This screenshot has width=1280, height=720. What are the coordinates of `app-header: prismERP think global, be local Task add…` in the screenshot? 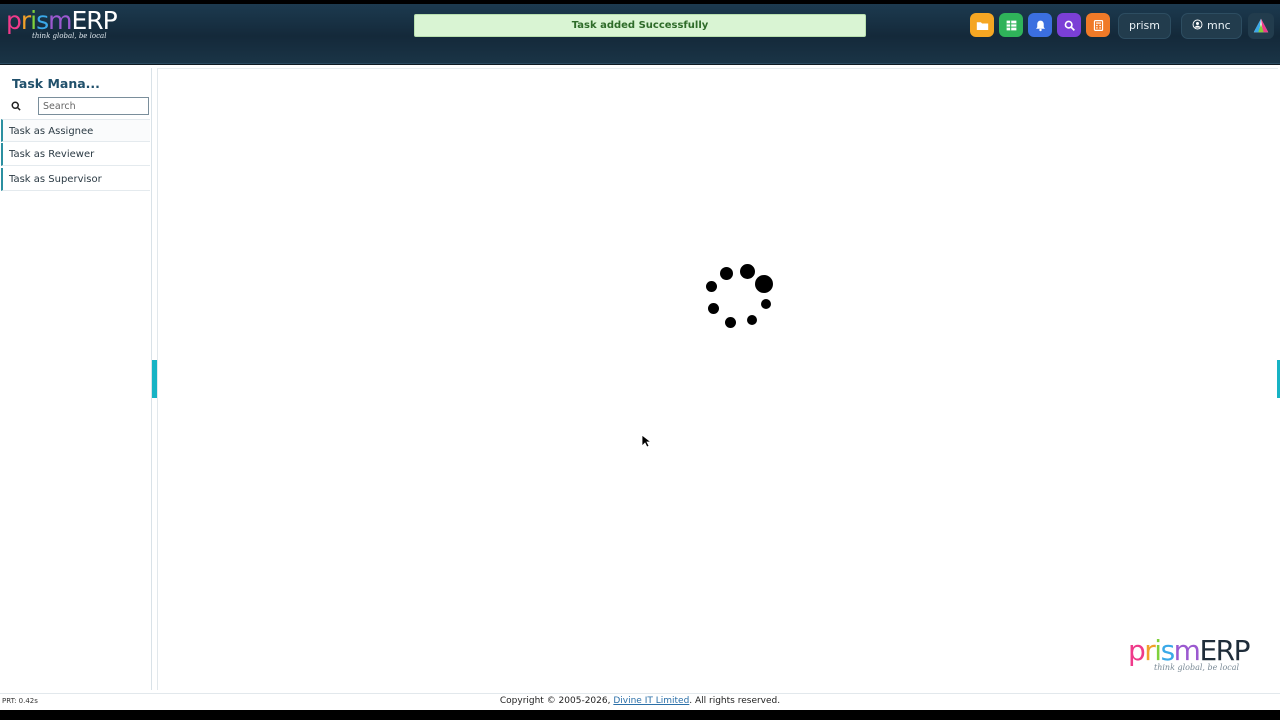 It's located at (640, 34).